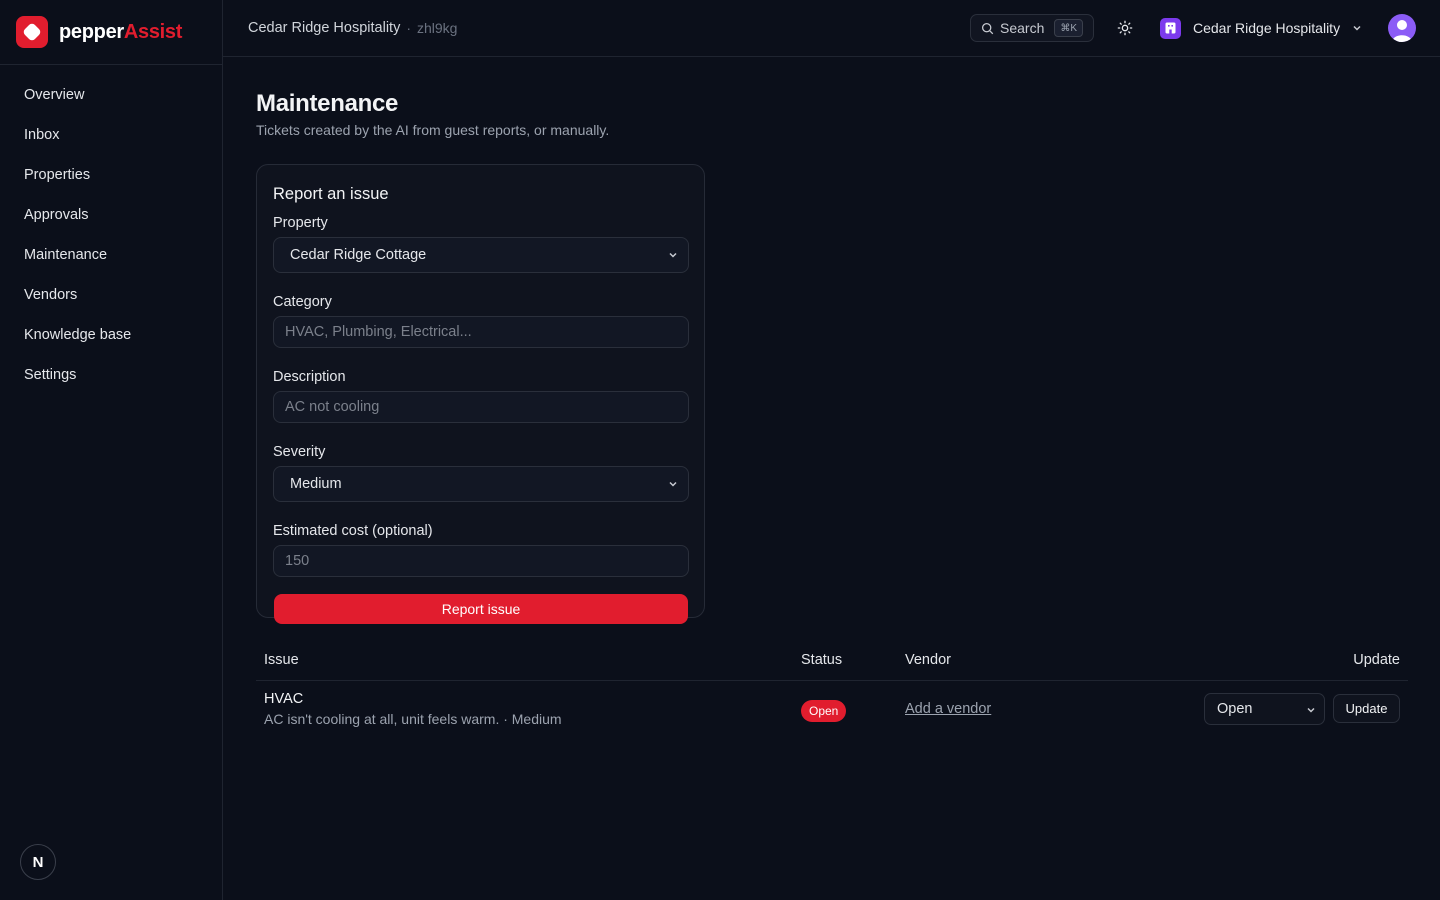 The image size is (1440, 900). Describe the element at coordinates (153, 31) in the screenshot. I see `brand-name-part2: Assist` at that location.